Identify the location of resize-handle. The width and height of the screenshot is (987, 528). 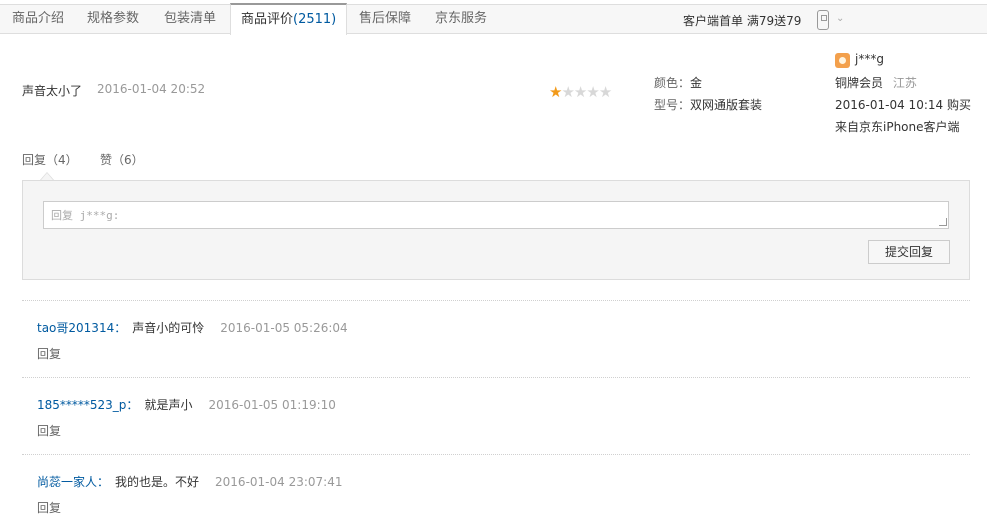
(943, 222).